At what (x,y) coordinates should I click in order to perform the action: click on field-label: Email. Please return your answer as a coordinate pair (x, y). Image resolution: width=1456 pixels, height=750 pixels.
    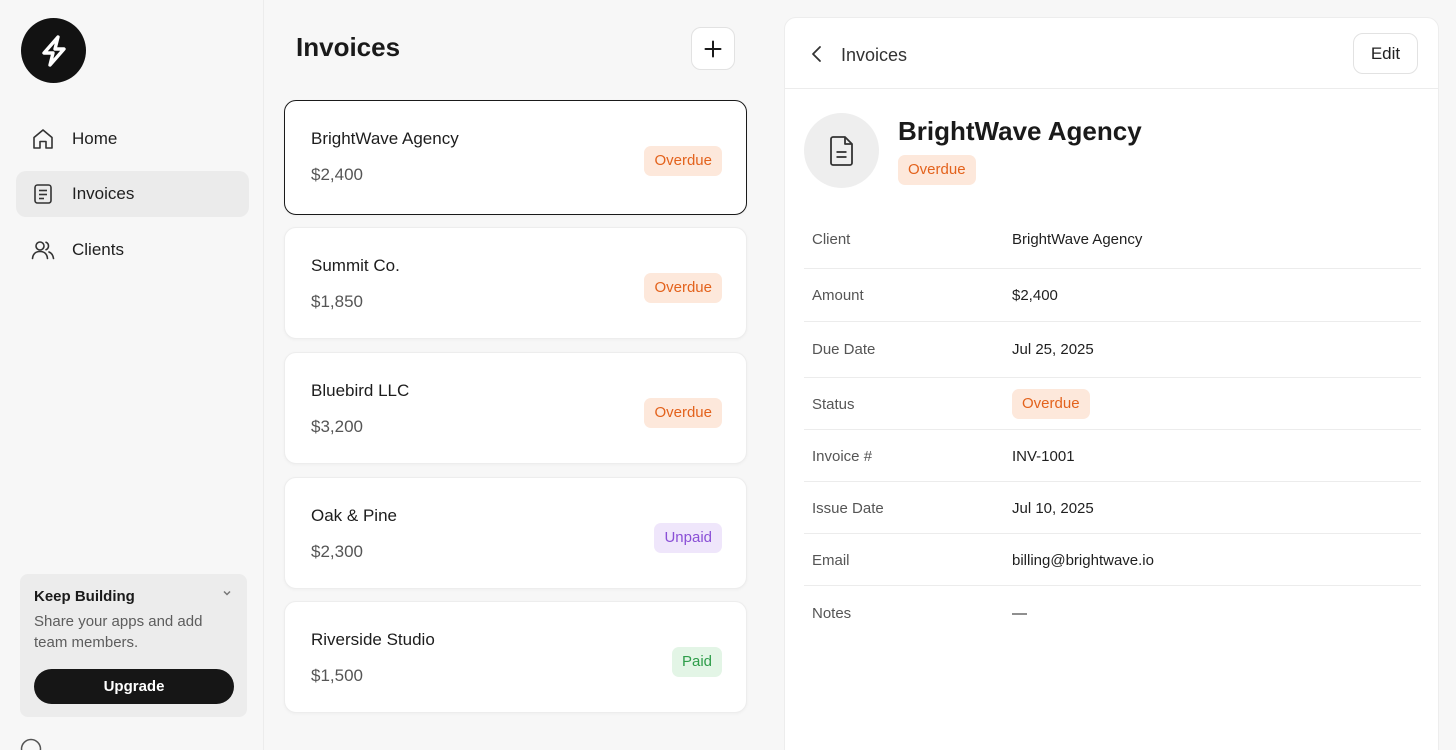
    Looking at the image, I should click on (831, 560).